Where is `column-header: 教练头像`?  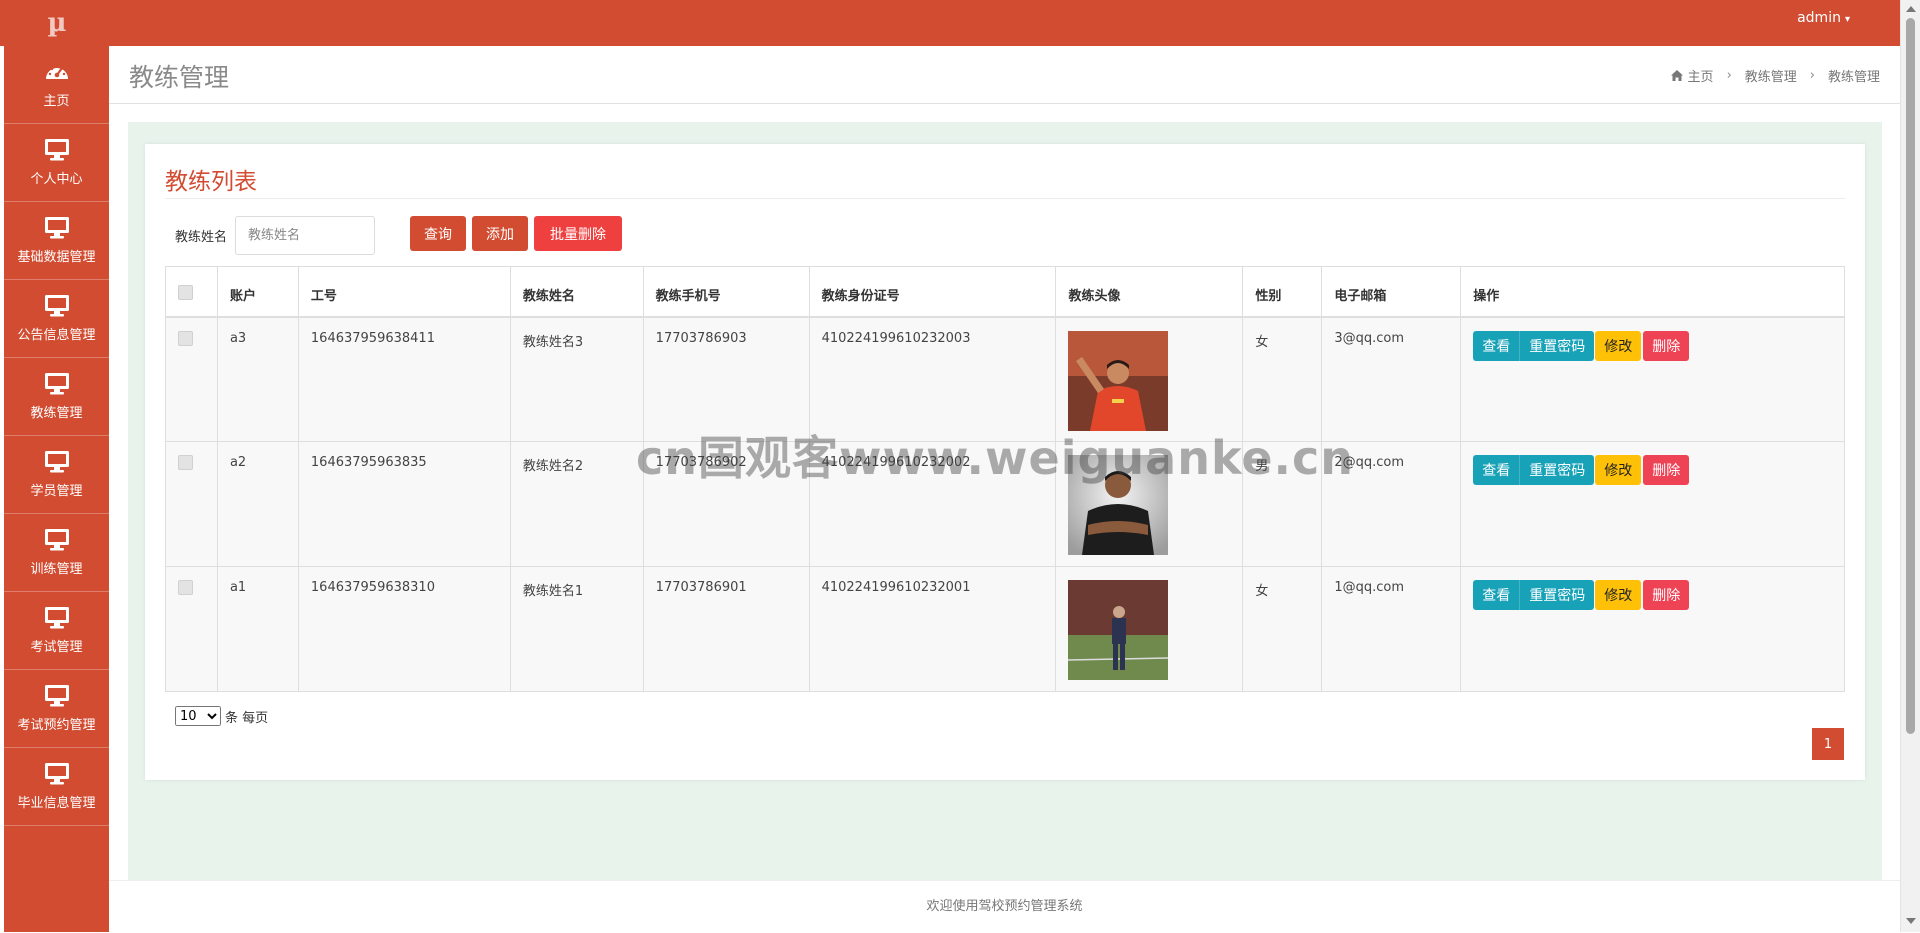
column-header: 教练头像 is located at coordinates (1149, 292).